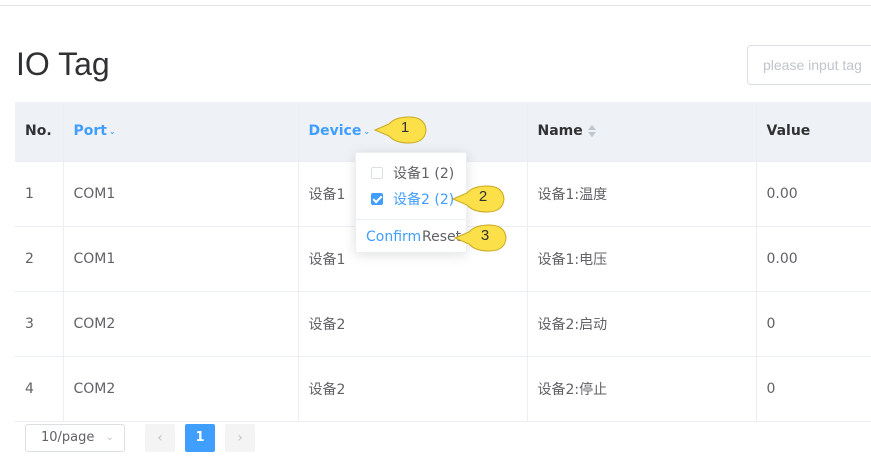 This screenshot has width=871, height=458. Describe the element at coordinates (335, 131) in the screenshot. I see `column-label-device: Device` at that location.